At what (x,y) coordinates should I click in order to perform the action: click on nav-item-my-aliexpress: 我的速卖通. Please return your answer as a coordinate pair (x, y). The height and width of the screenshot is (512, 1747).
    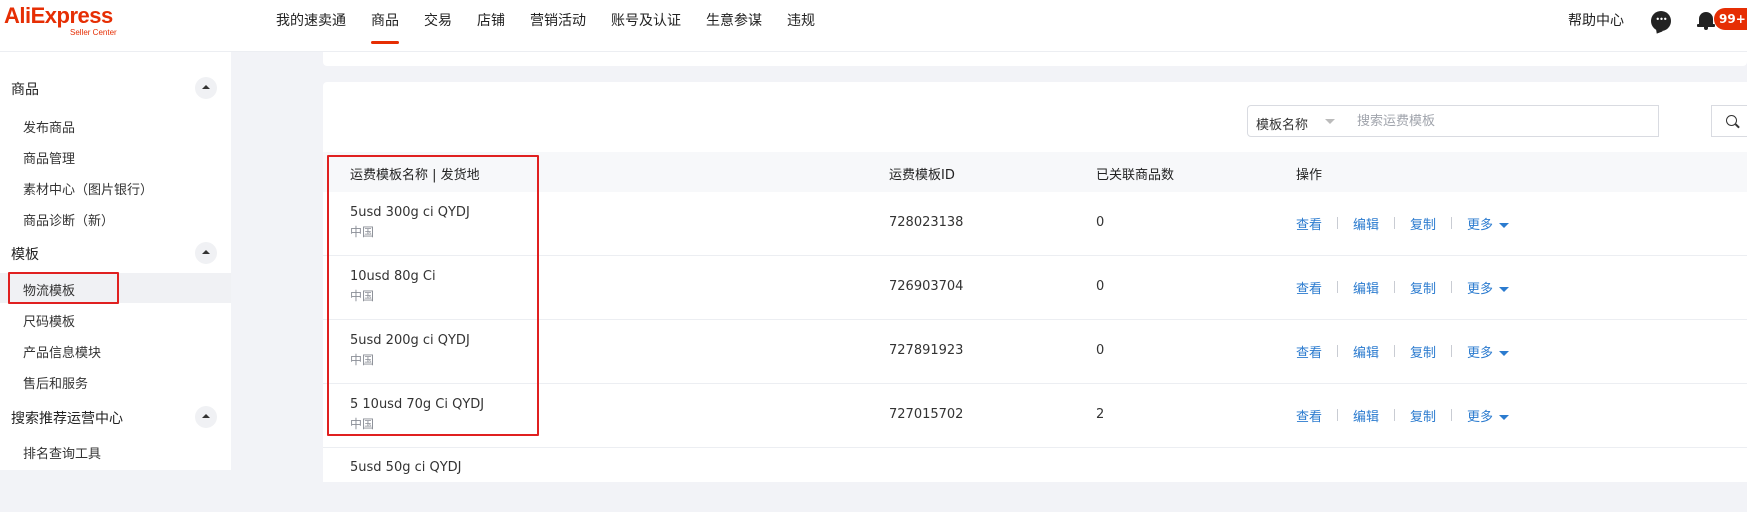
    Looking at the image, I should click on (311, 22).